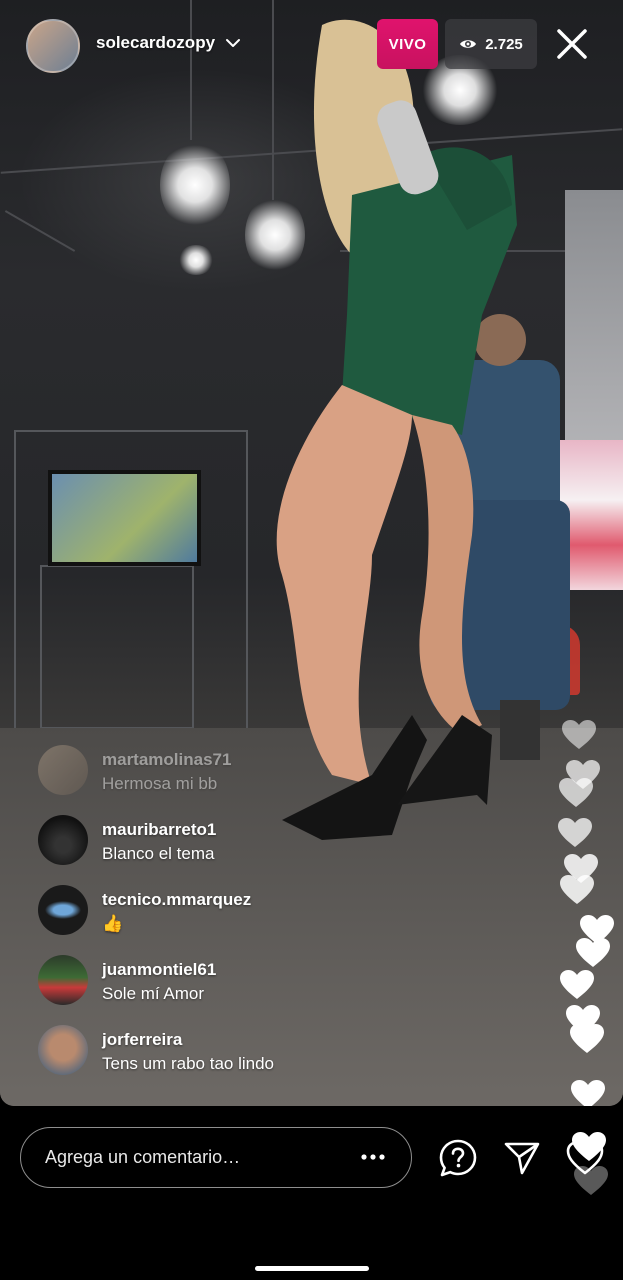 The width and height of the screenshot is (623, 1280). Describe the element at coordinates (572, 44) in the screenshot. I see `close-icon` at that location.